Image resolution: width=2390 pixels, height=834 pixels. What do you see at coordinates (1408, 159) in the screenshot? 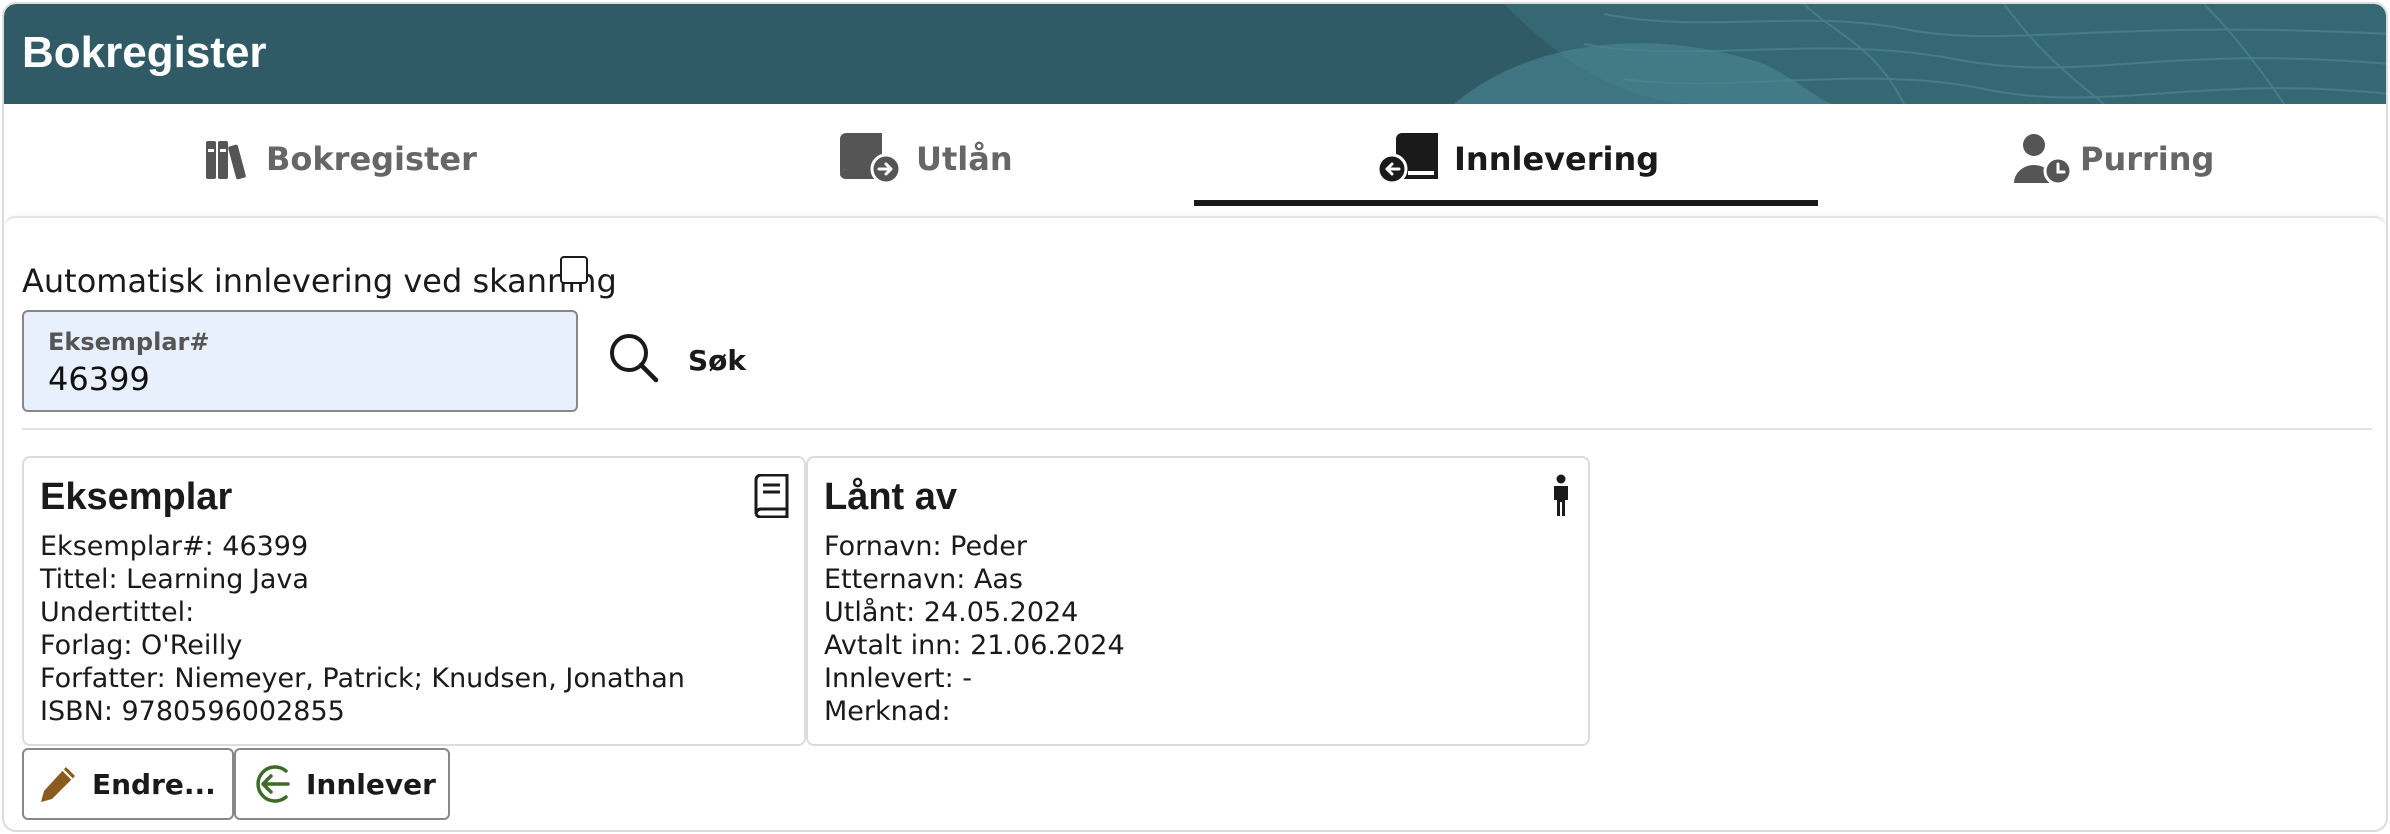
I see `book-return-icon` at bounding box center [1408, 159].